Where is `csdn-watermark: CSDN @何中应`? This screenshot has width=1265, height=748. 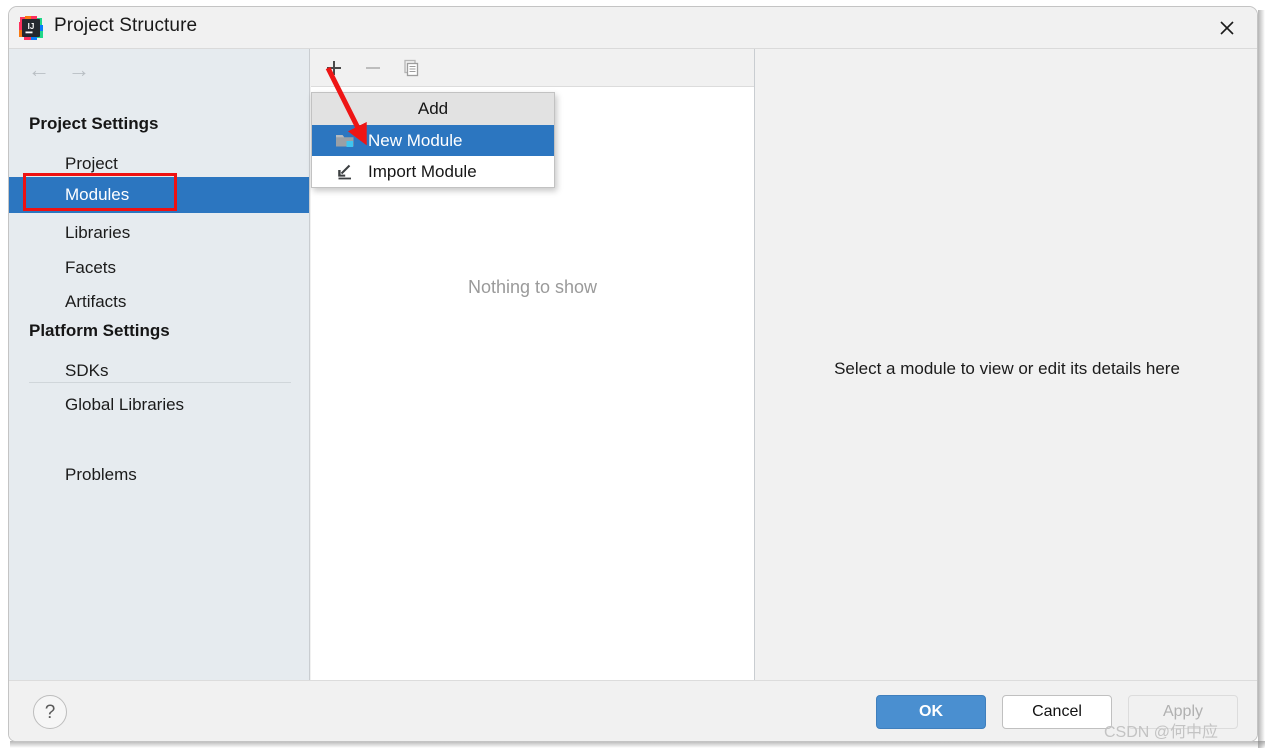
csdn-watermark: CSDN @何中应 is located at coordinates (1161, 732).